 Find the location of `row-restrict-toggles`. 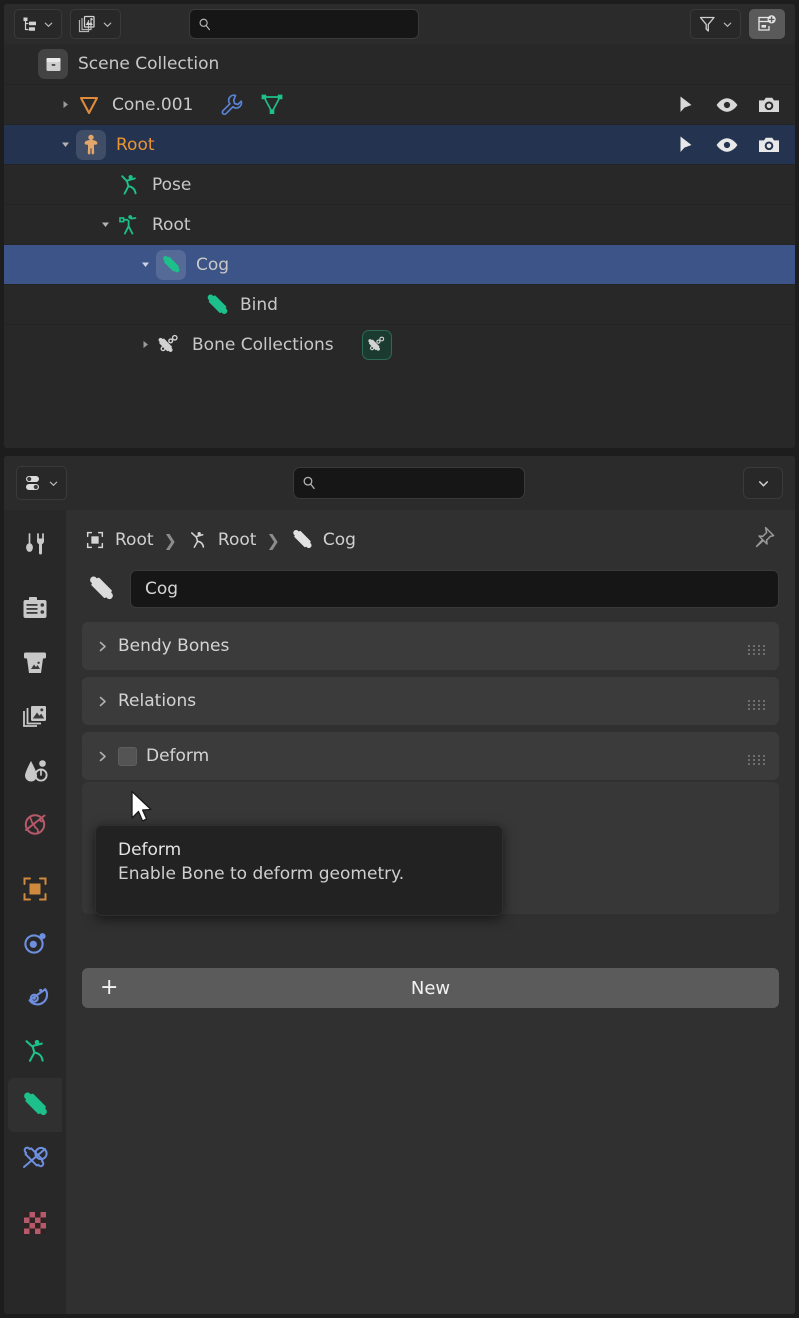

row-restrict-toggles is located at coordinates (728, 144).